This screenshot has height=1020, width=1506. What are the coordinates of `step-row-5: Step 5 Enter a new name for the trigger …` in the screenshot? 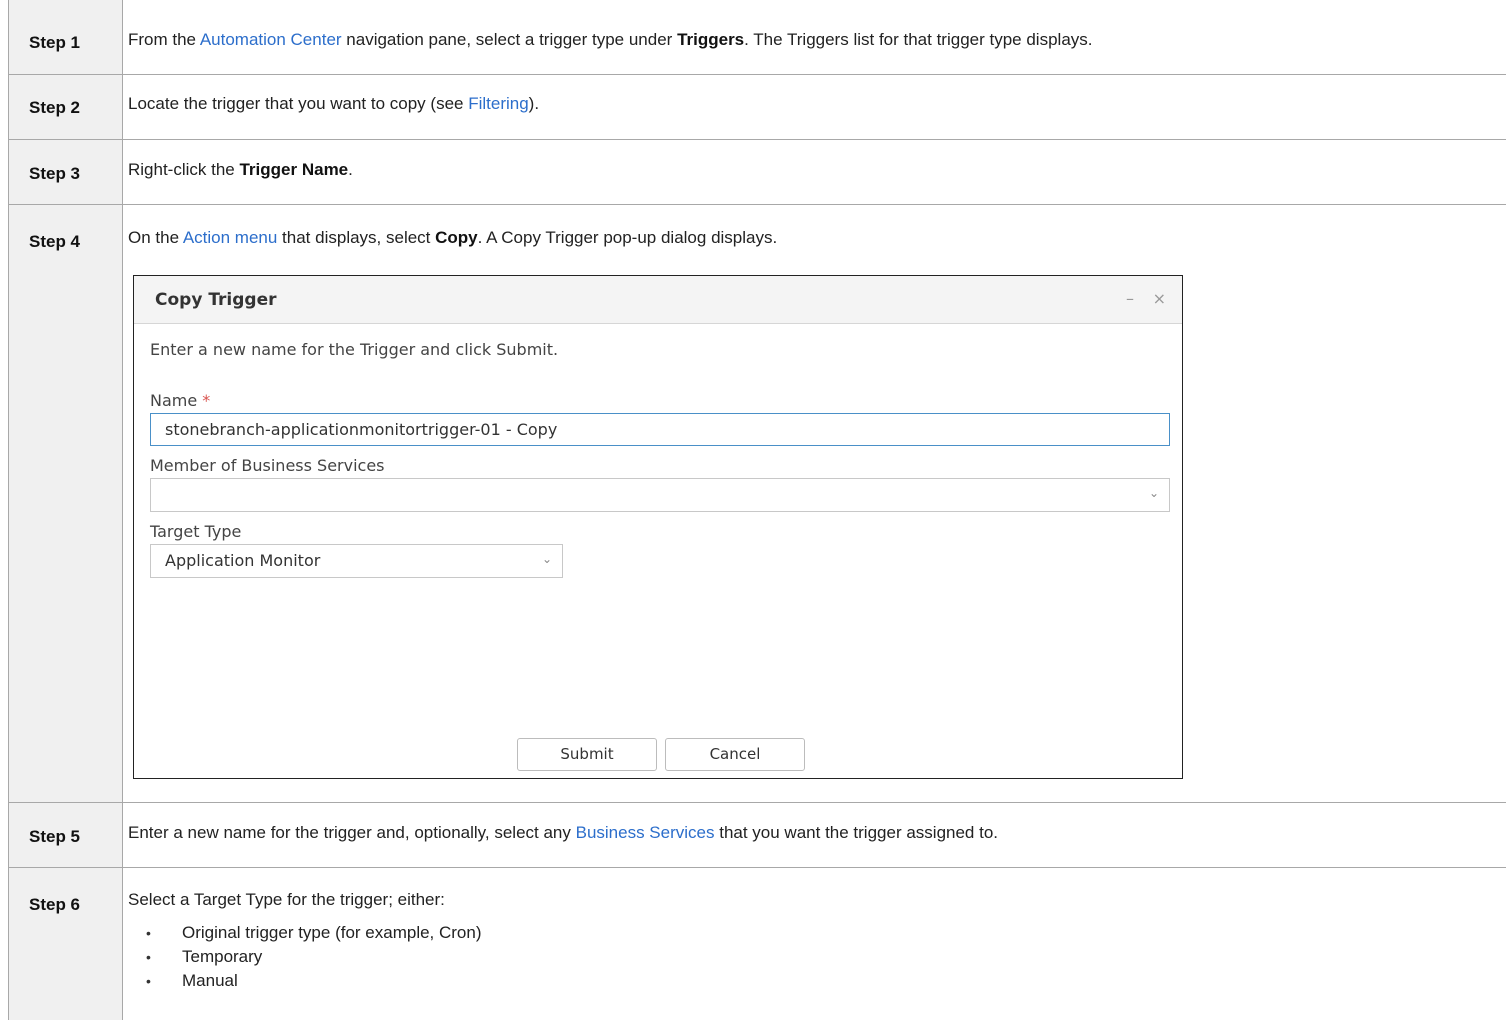 It's located at (757, 835).